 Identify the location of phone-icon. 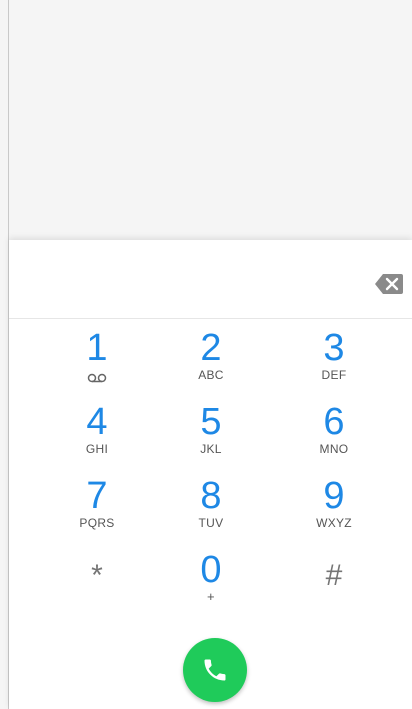
(215, 670).